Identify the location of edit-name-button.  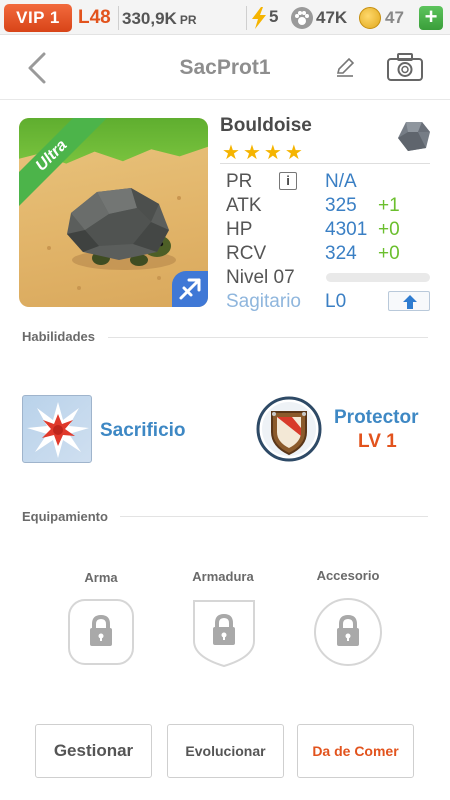
(345, 67).